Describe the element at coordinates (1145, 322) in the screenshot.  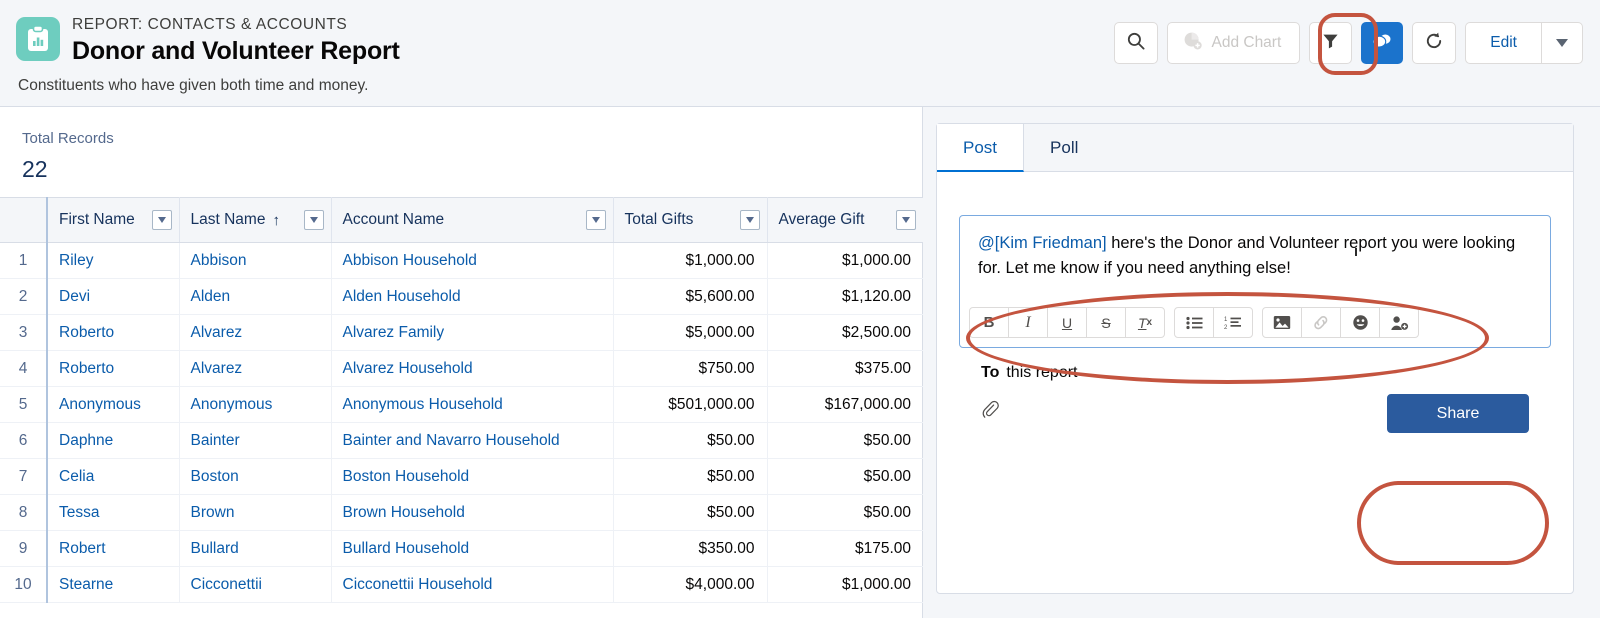
I see `remove-format-icon: Tx` at that location.